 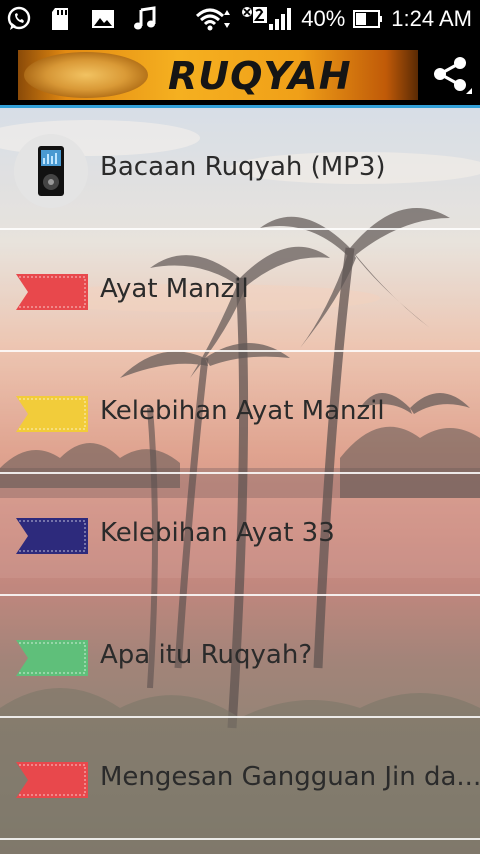 I want to click on app-title: RUQYAH, so click(x=260, y=76).